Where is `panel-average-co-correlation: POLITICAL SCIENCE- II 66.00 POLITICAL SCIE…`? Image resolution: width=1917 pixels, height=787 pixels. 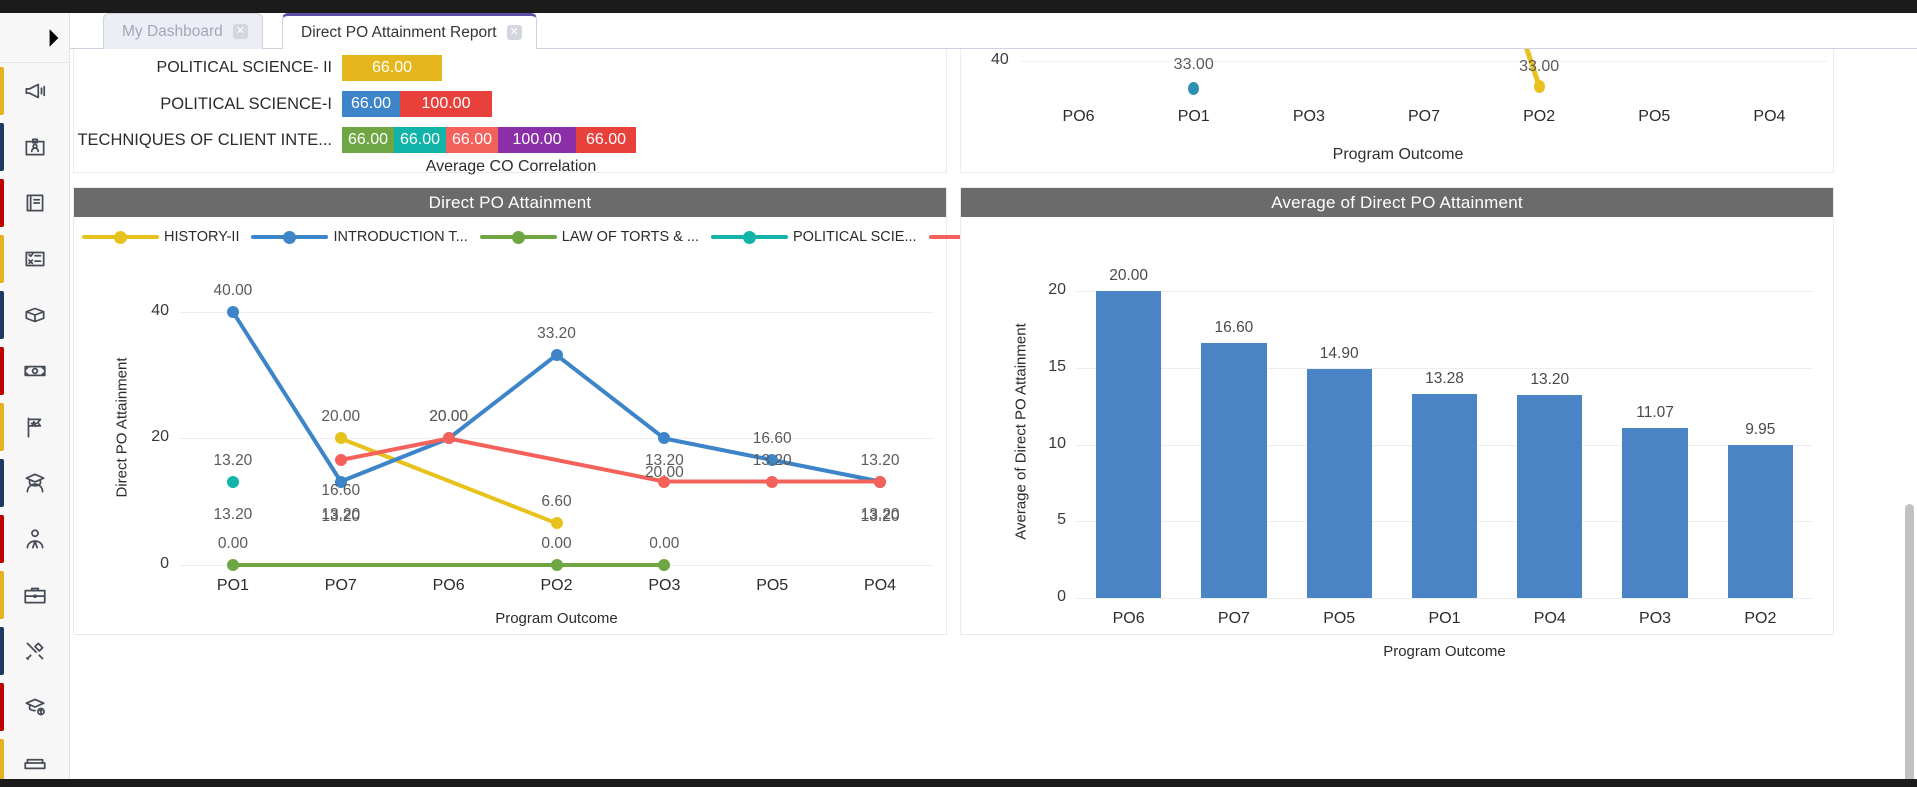
panel-average-co-correlation: POLITICAL SCIENCE- II 66.00 POLITICAL SCIE… is located at coordinates (510, 112).